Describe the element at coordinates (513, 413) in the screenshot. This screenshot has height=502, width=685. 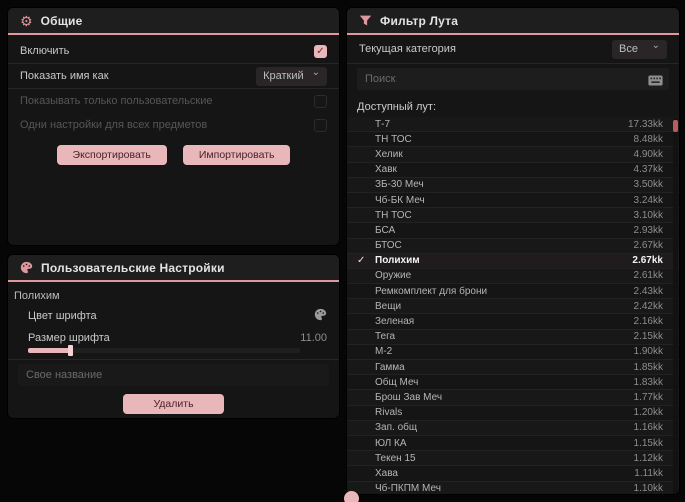
I see `loot-row: Rivals 1.20kk` at that location.